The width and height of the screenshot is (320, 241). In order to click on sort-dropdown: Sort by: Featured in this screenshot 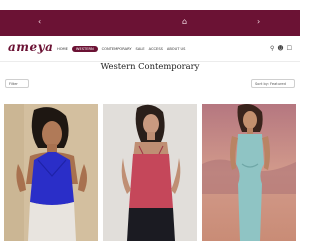, I will do `click(273, 83)`.